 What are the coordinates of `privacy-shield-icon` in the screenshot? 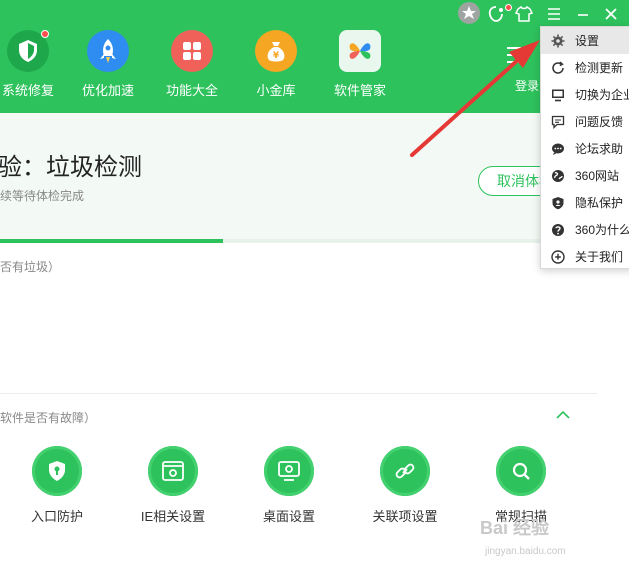 It's located at (558, 202).